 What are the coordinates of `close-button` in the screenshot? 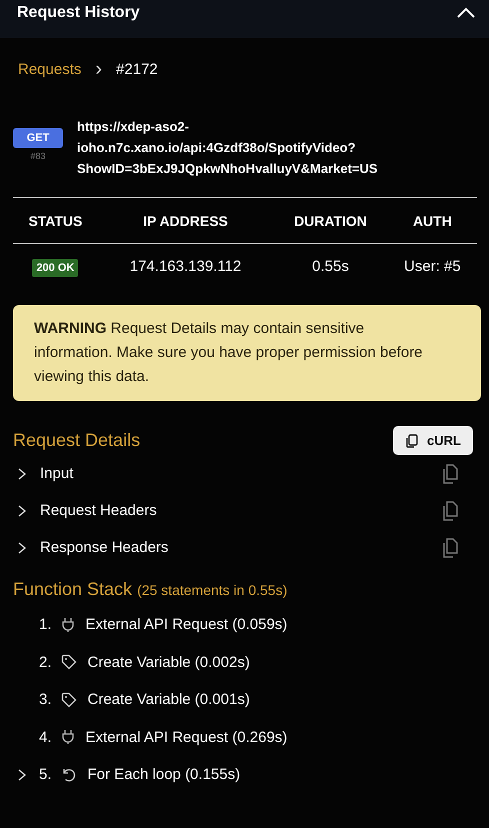 It's located at (466, 12).